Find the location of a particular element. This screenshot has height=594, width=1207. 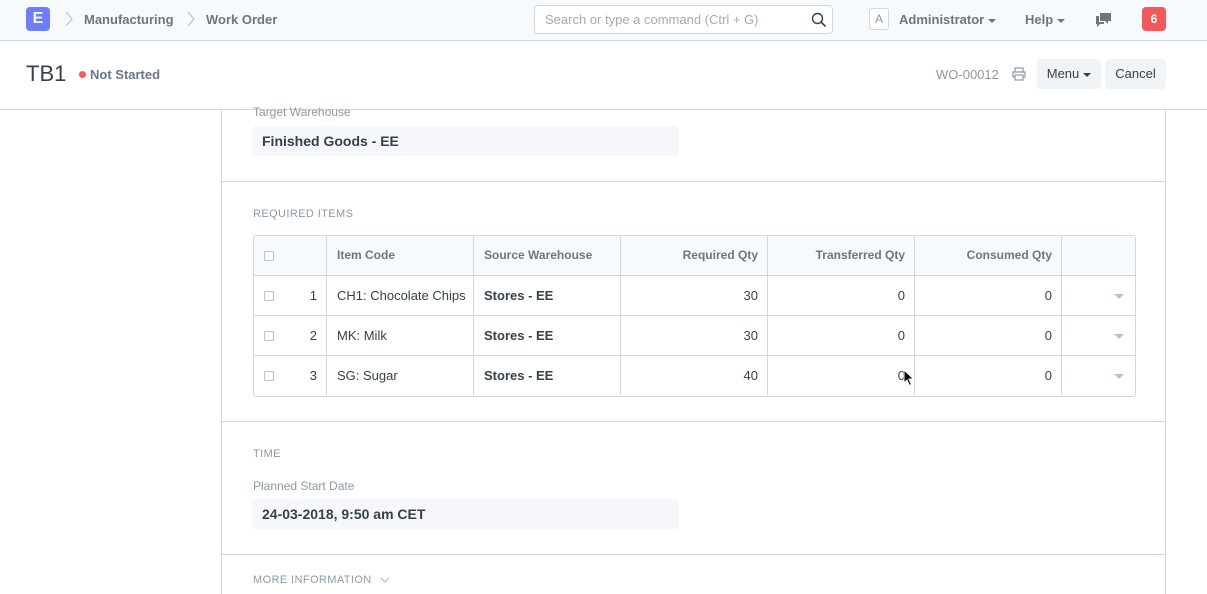

chevron-down-icon is located at coordinates (385, 580).